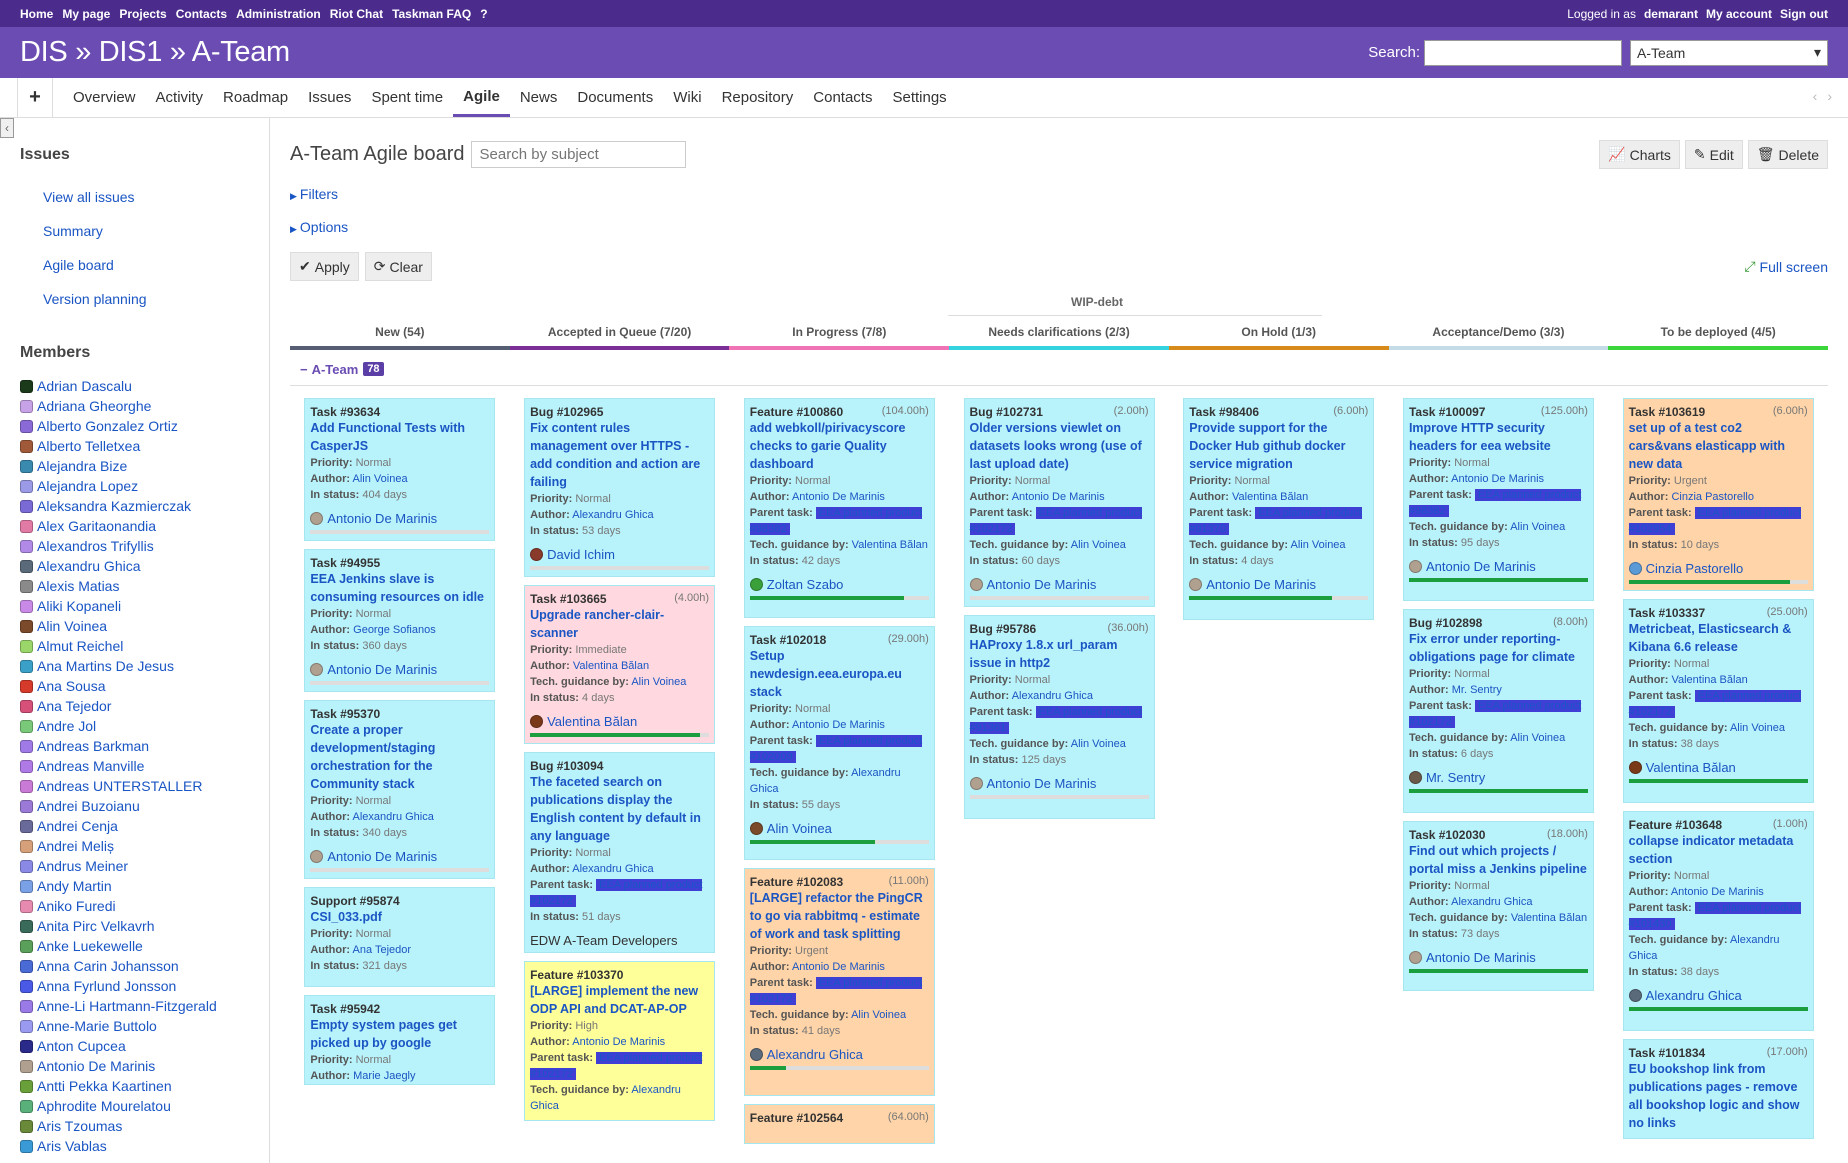 This screenshot has height=1163, width=1848. Describe the element at coordinates (79, 1126) in the screenshot. I see `member-name: Aris Tzoumas` at that location.